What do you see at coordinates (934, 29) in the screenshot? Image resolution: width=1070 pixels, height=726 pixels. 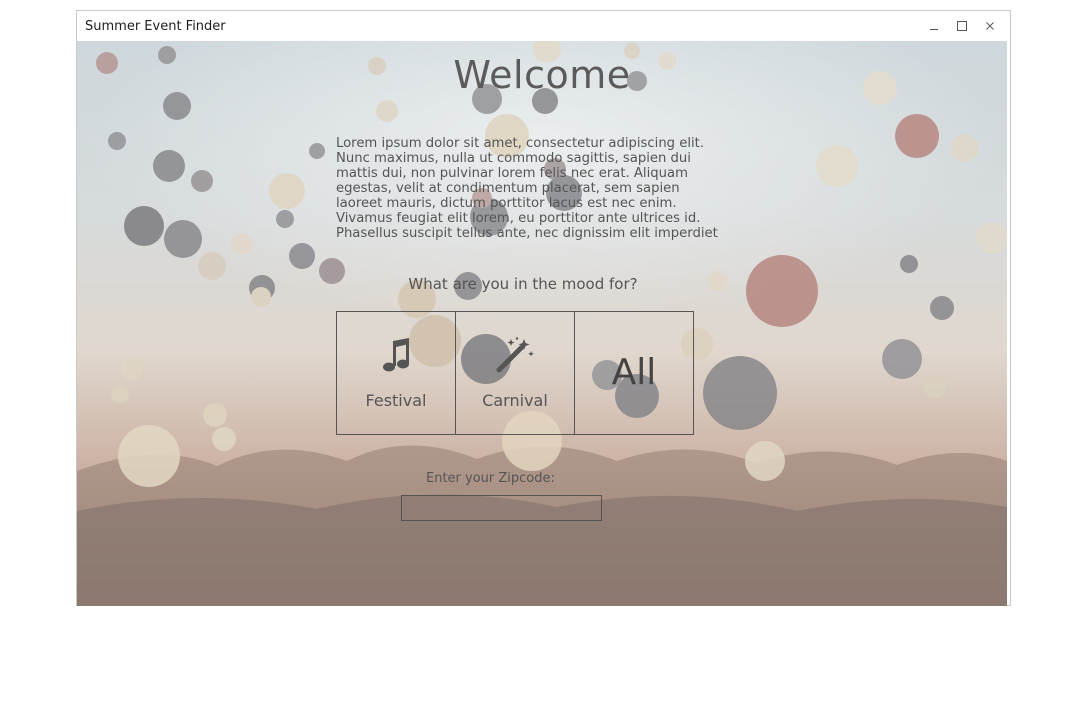 I see `minimize-icon` at bounding box center [934, 29].